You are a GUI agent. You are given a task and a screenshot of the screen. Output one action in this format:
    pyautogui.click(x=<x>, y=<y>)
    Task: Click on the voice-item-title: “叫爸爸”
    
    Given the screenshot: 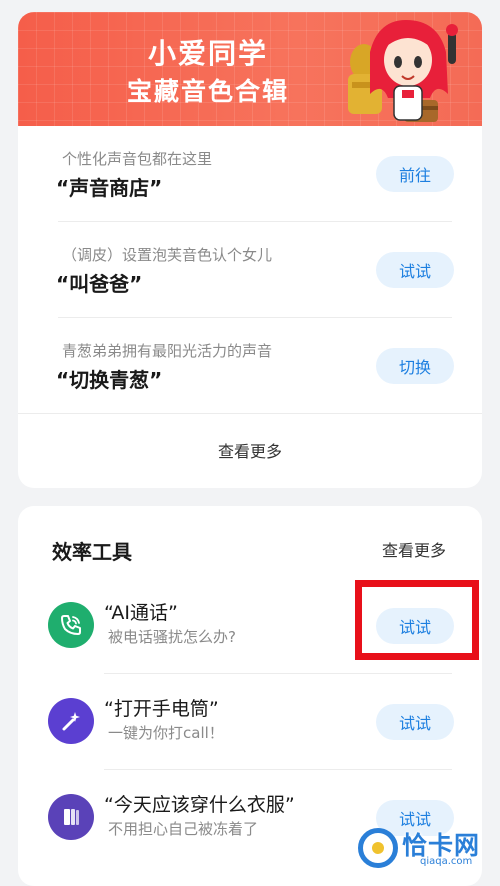 What is the action you would take?
    pyautogui.click(x=99, y=284)
    